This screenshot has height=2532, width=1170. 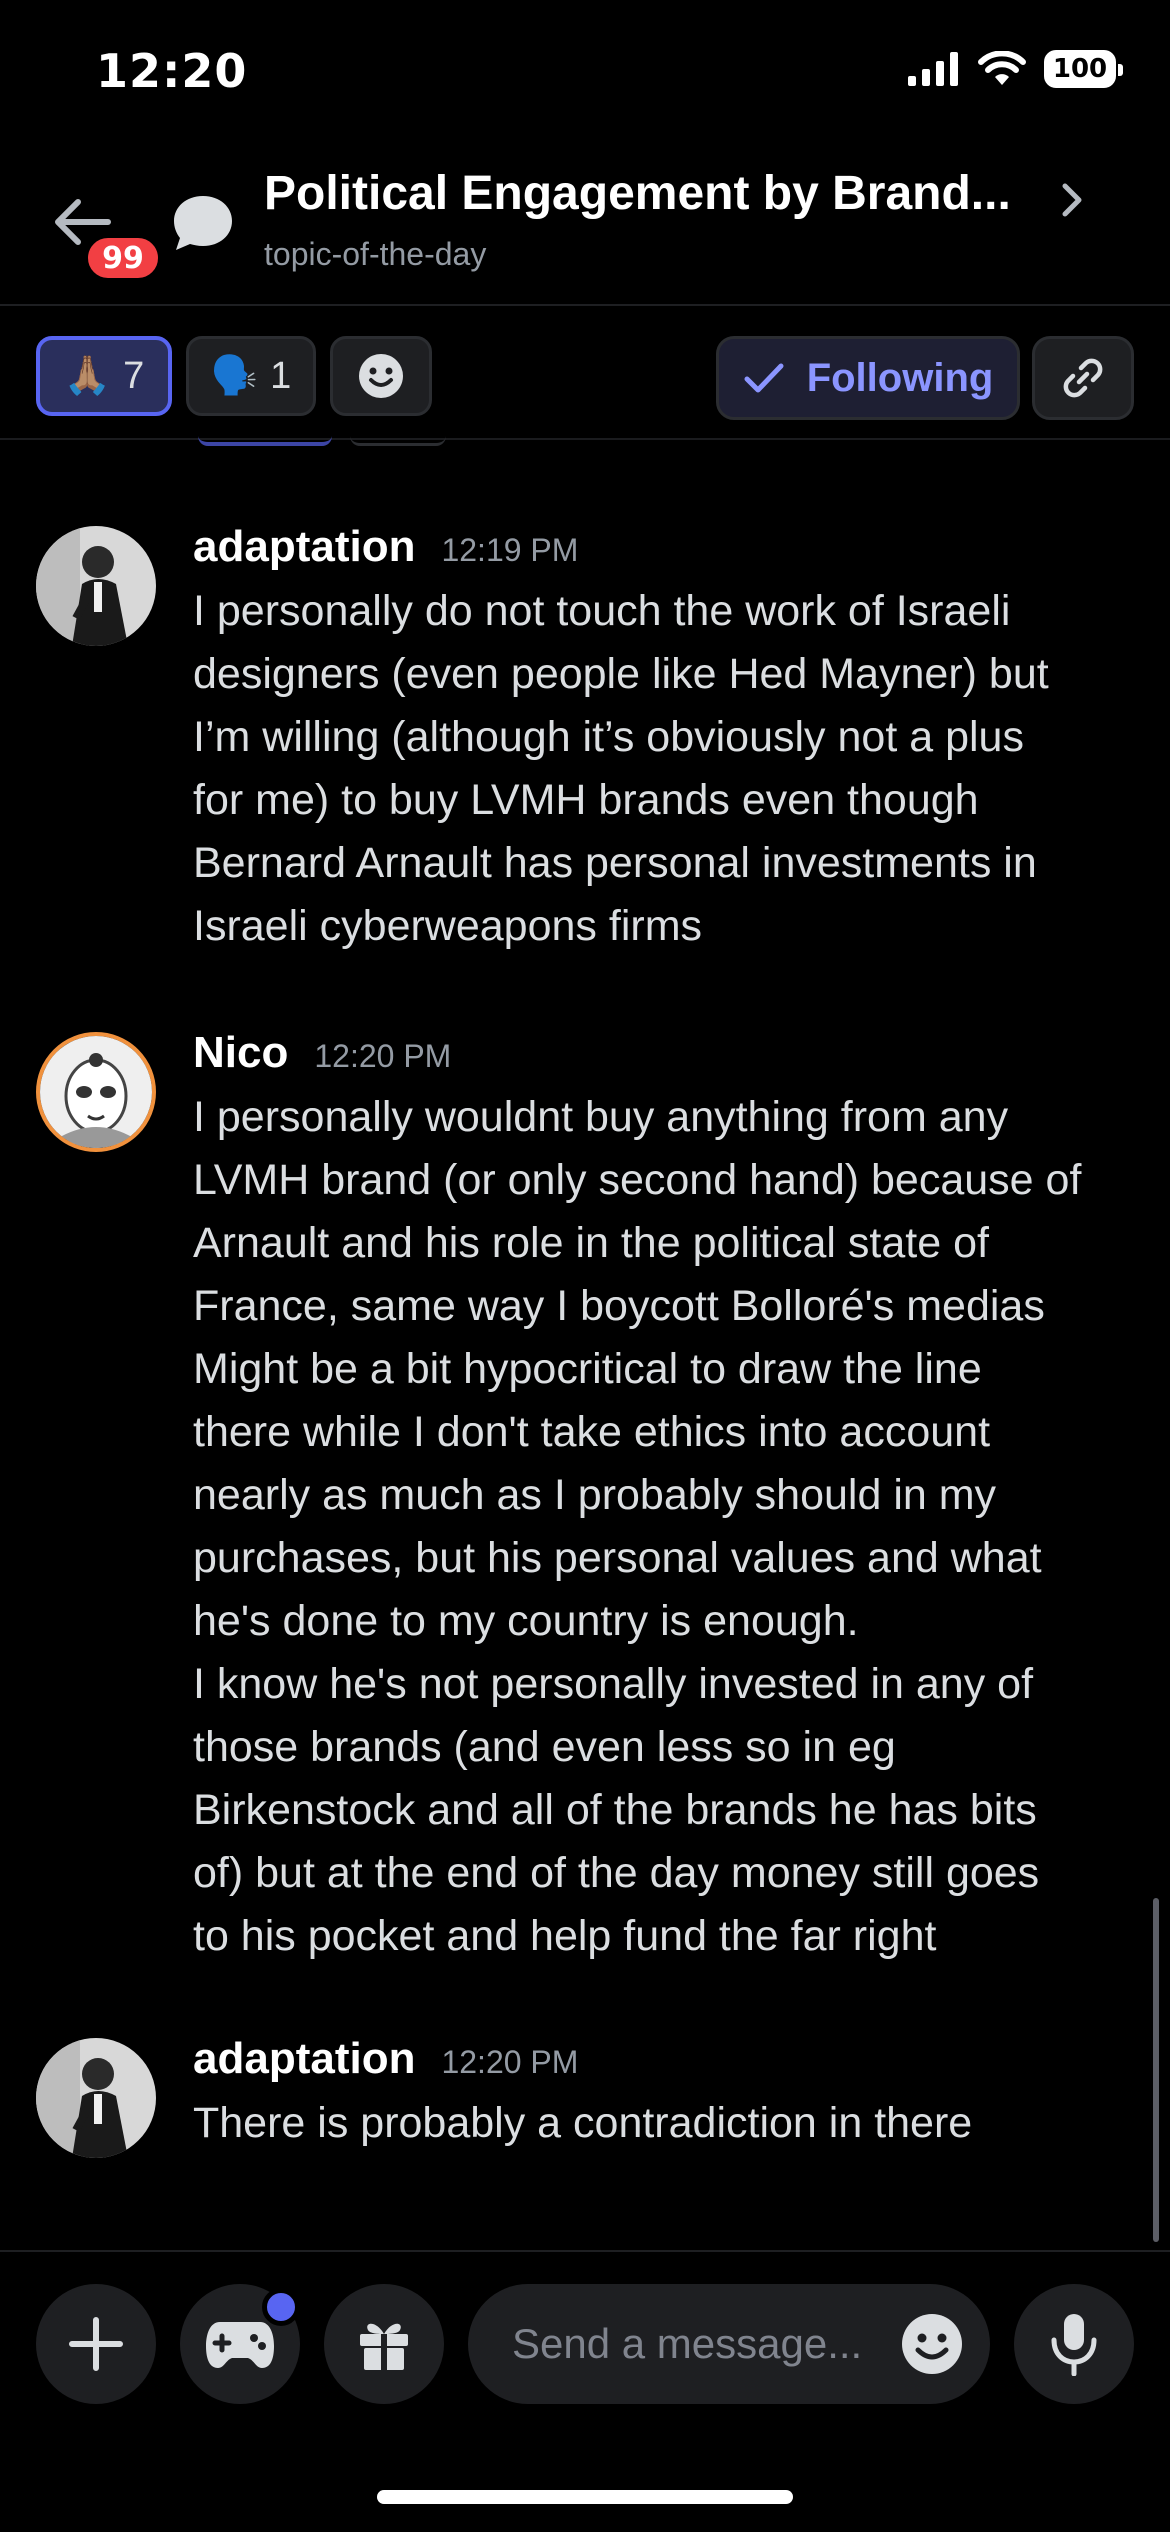 What do you see at coordinates (240, 2345) in the screenshot?
I see `gamepad-icon` at bounding box center [240, 2345].